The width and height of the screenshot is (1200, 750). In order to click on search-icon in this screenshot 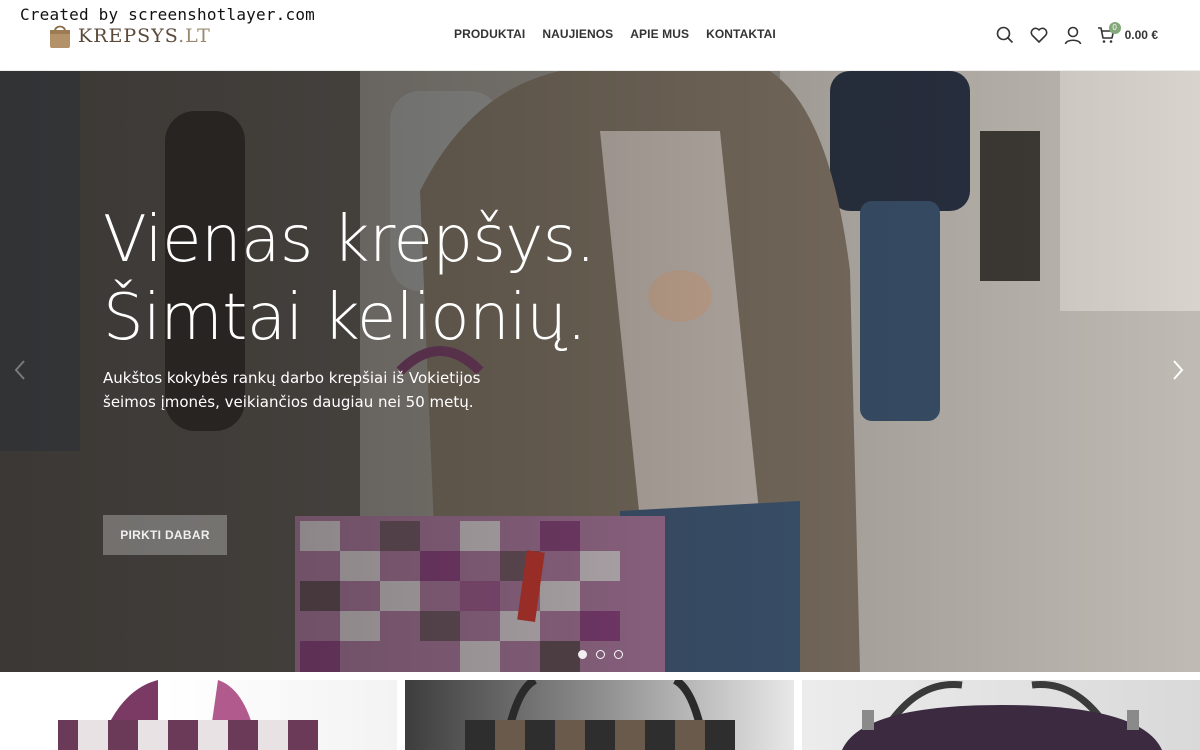, I will do `click(1005, 35)`.